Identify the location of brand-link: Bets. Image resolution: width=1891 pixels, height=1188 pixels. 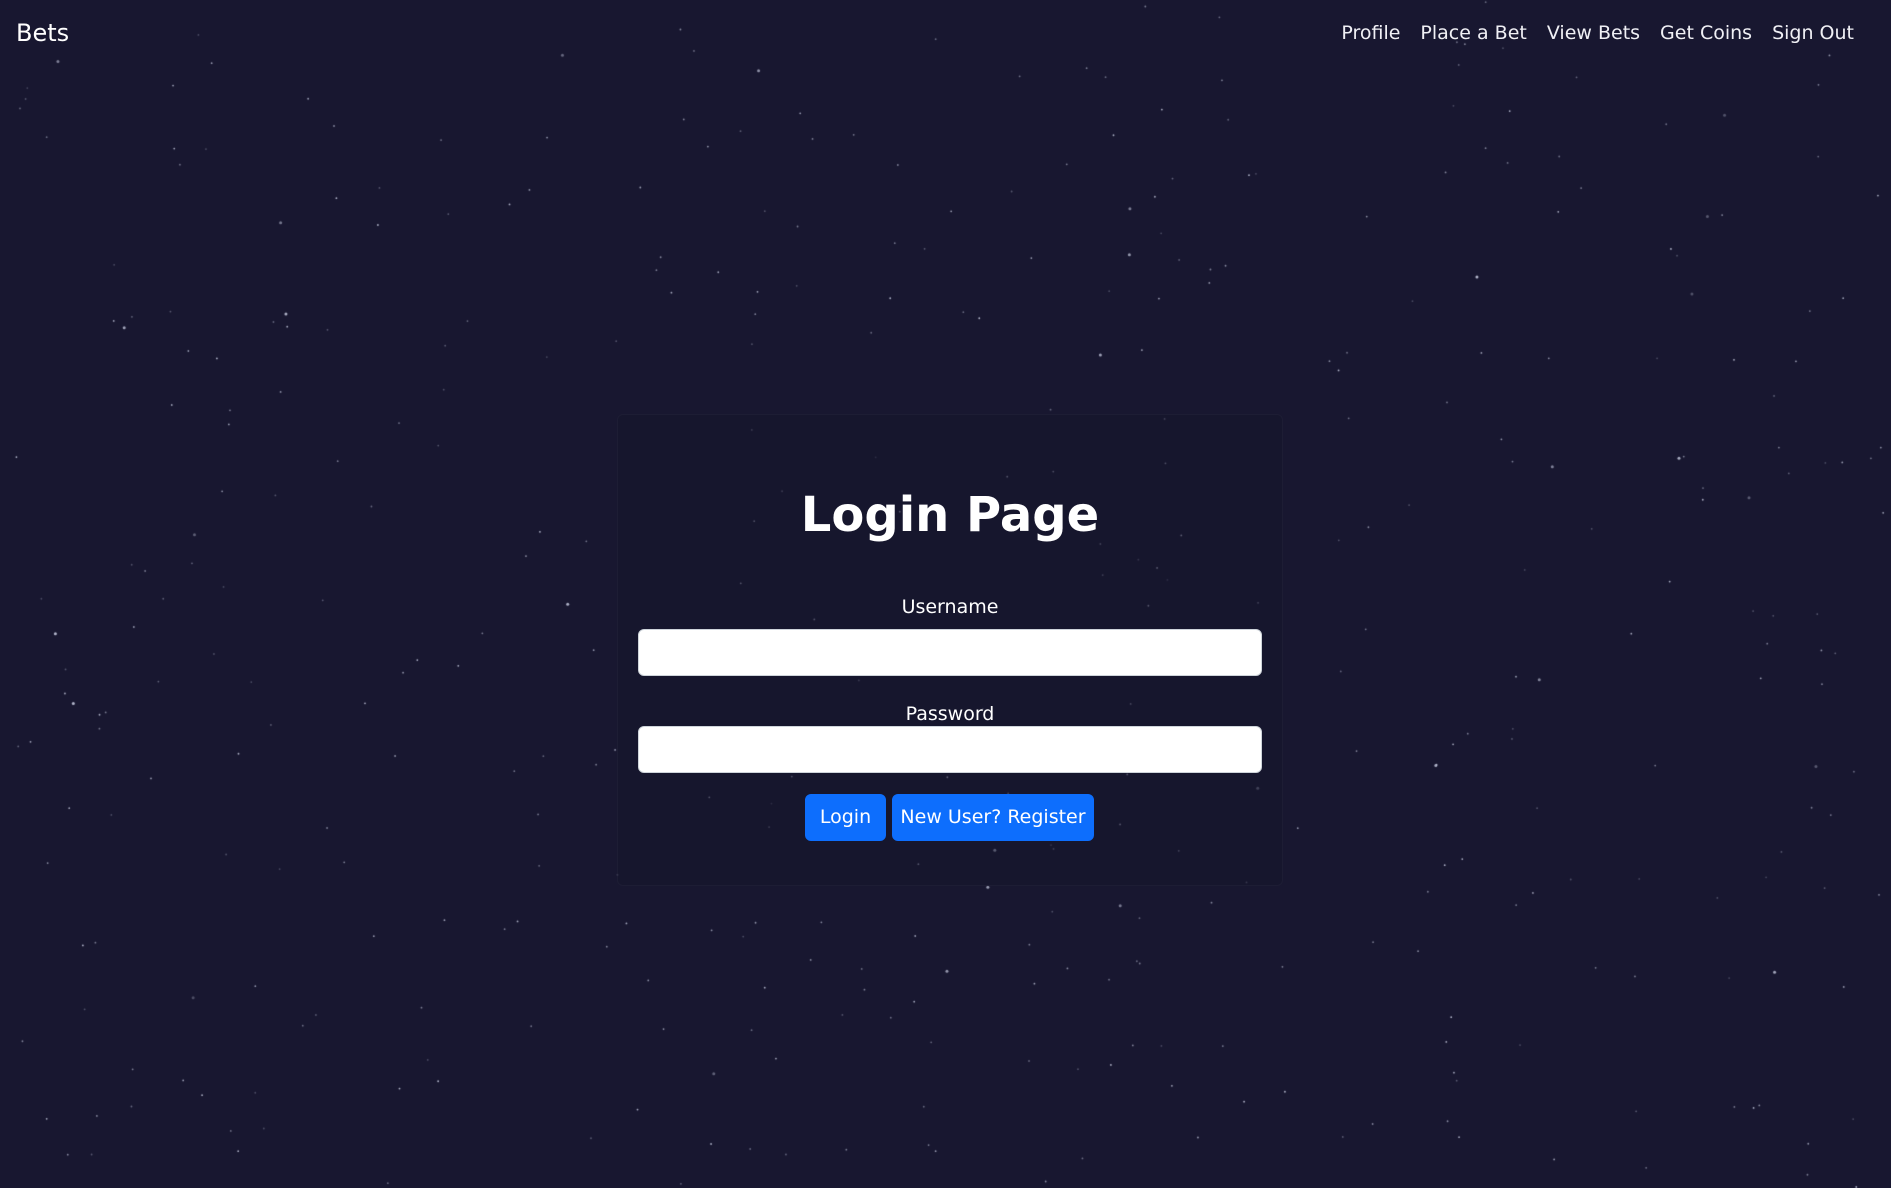
(42, 33).